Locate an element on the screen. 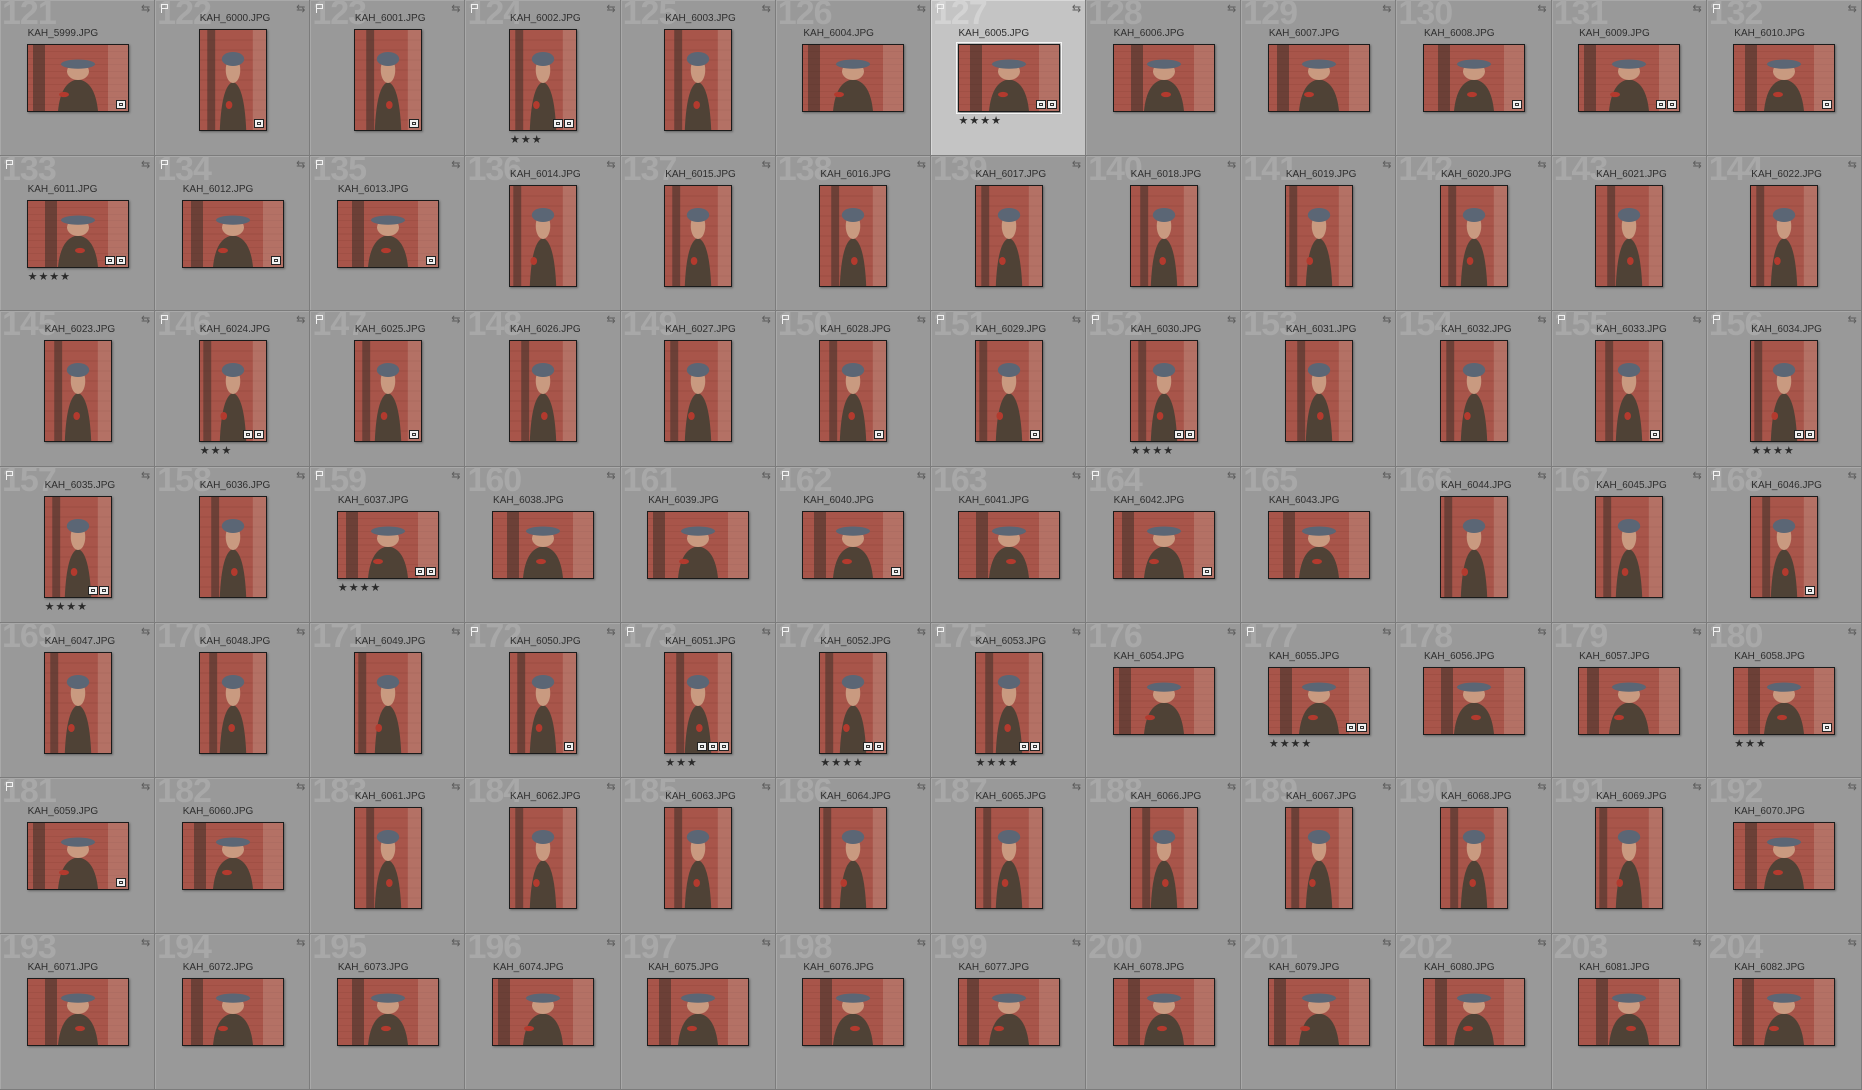 The height and width of the screenshot is (1090, 1862). grid-cell: 164 ⇆ KAH_6042.JPG is located at coordinates (1164, 545).